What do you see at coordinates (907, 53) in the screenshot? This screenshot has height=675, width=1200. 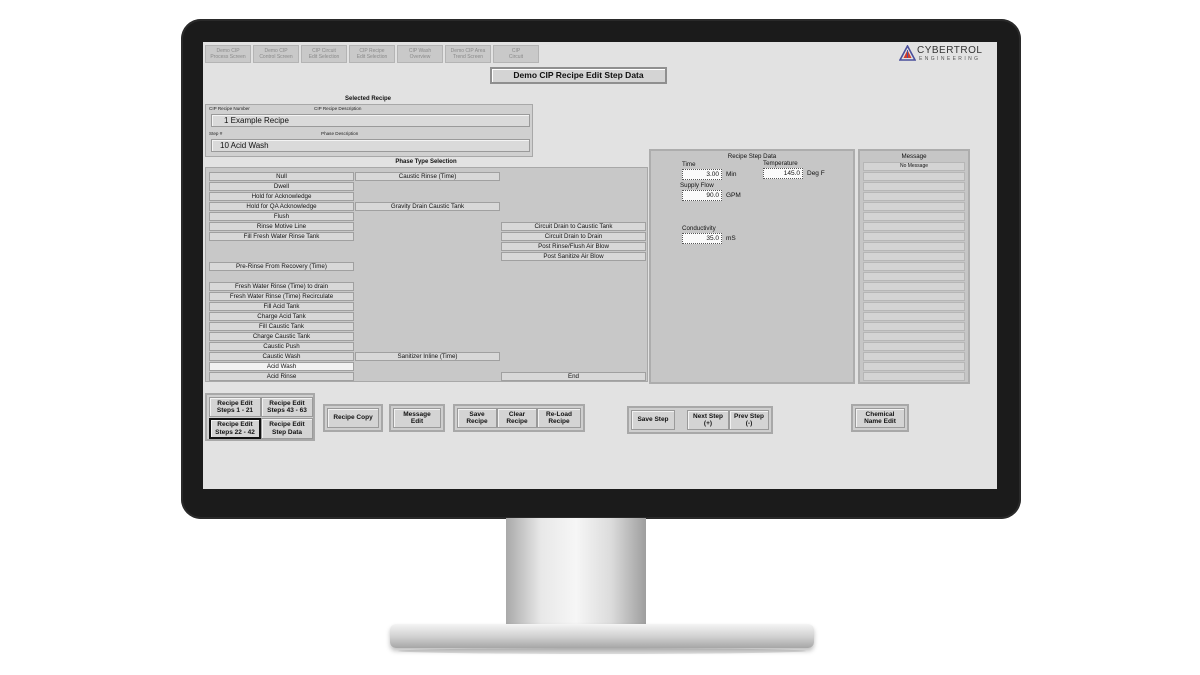 I see `logo-triangle-icon` at bounding box center [907, 53].